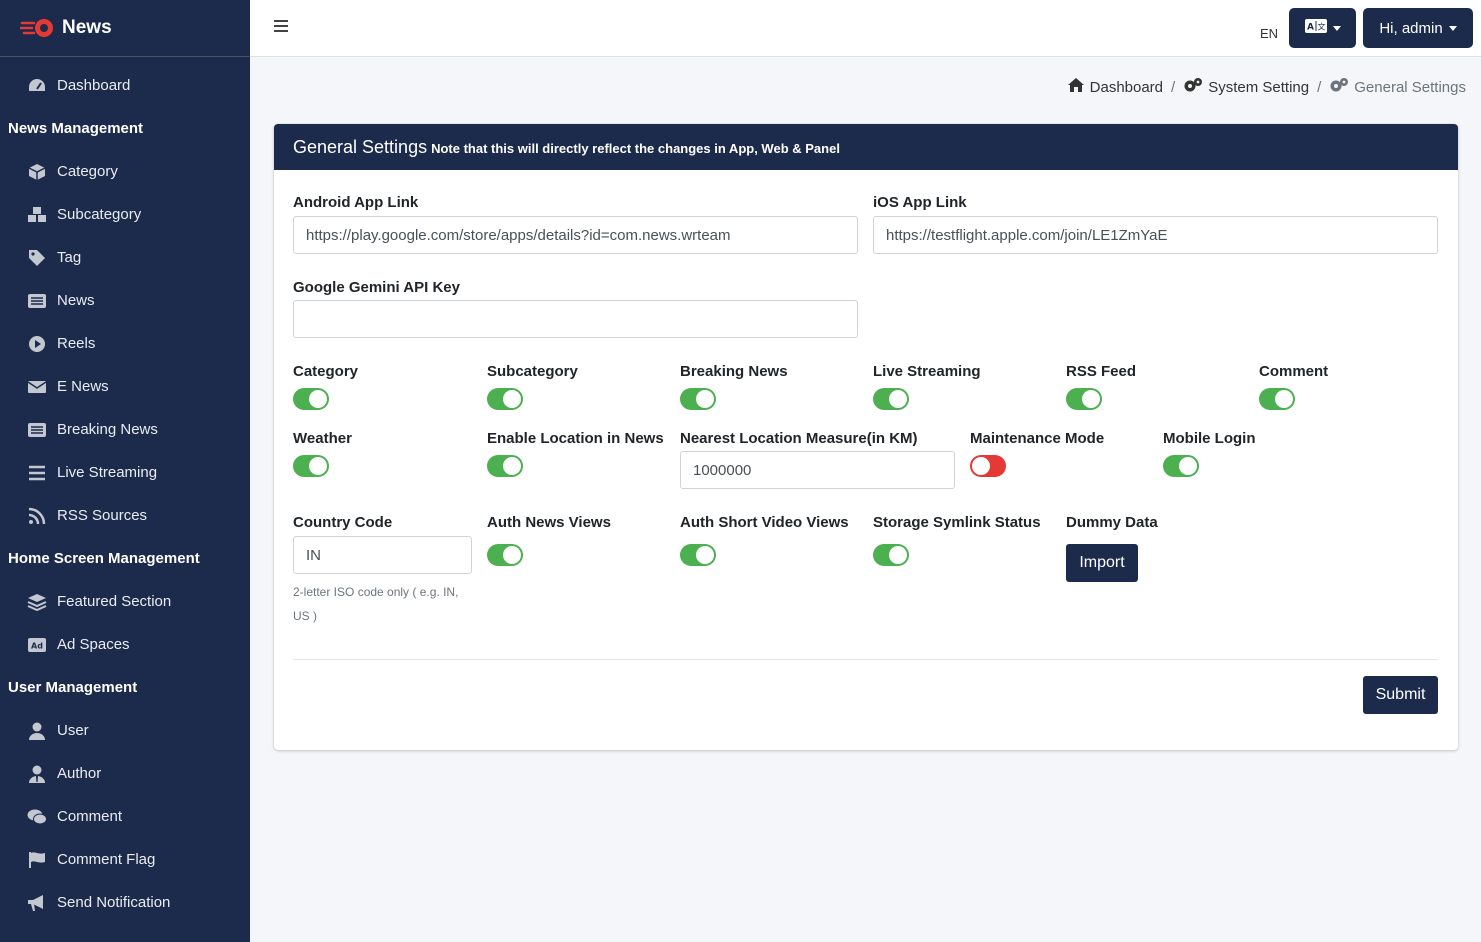 This screenshot has width=1481, height=942. Describe the element at coordinates (920, 202) in the screenshot. I see `ios-app-link-label: iOS App Link` at that location.